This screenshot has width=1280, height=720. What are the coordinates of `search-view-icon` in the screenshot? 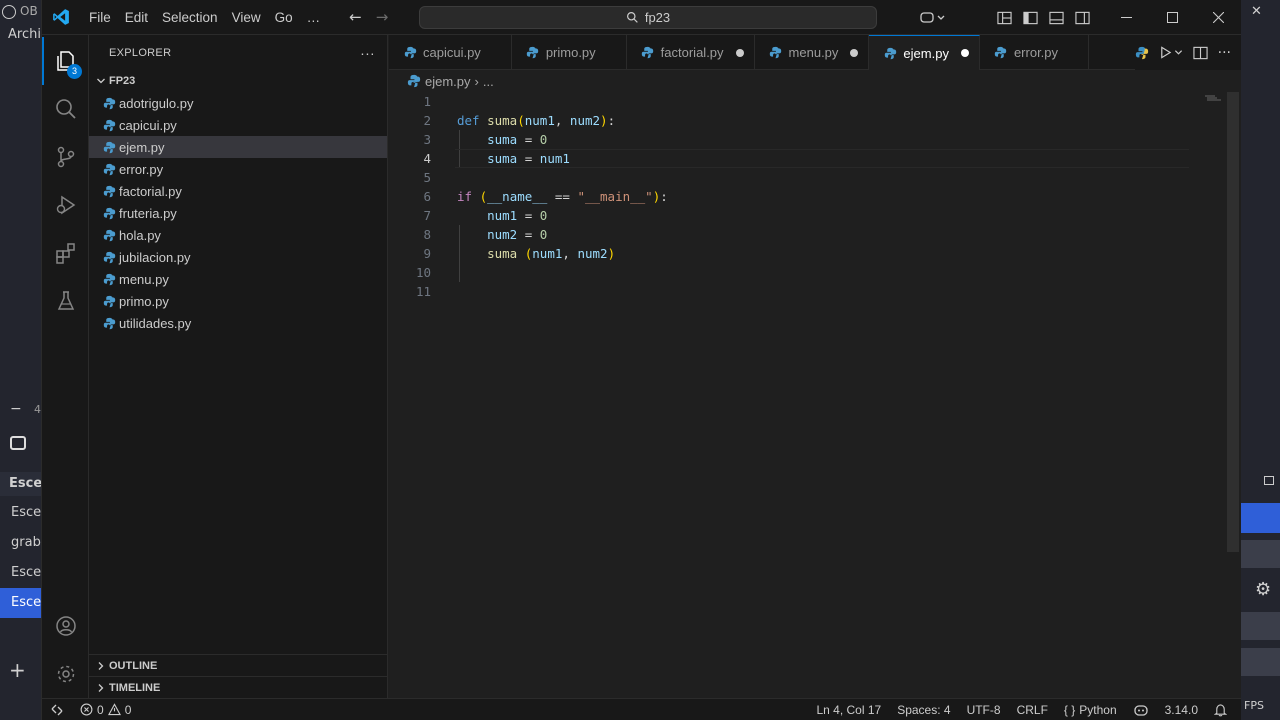 It's located at (65, 109).